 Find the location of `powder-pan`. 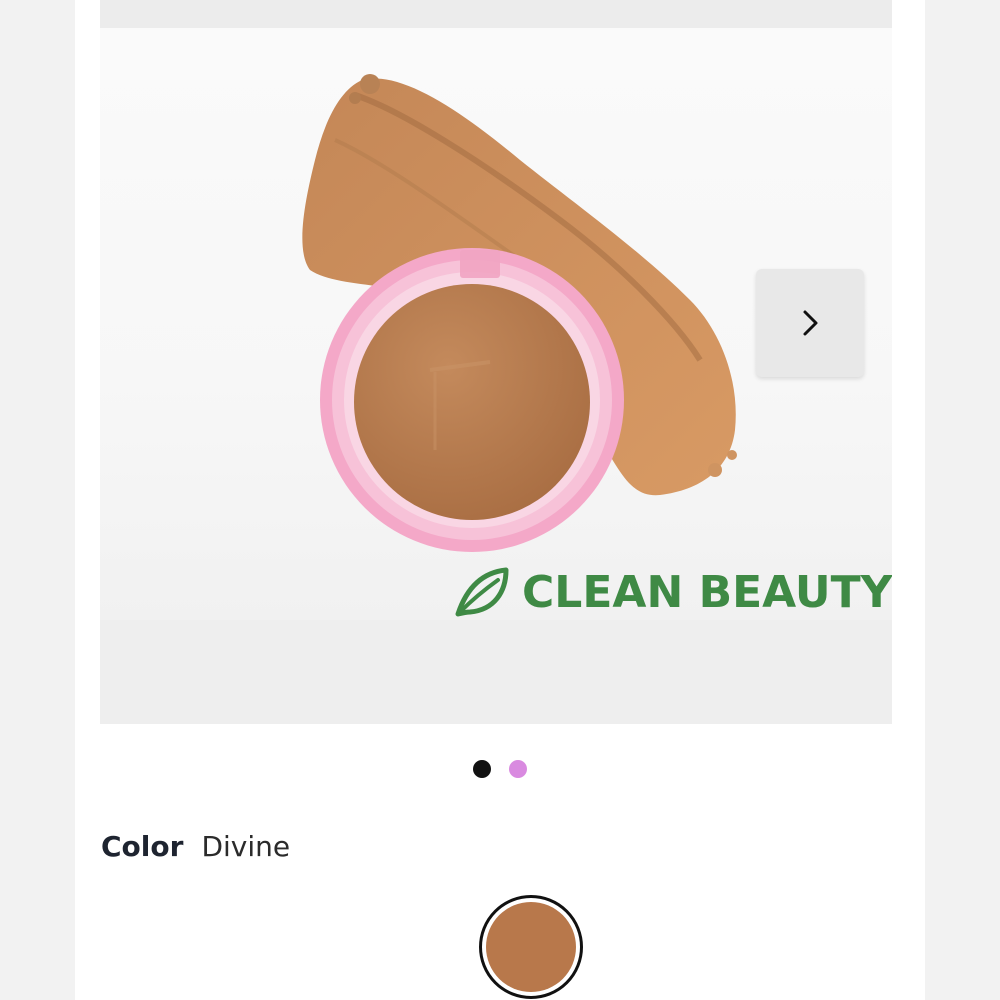

powder-pan is located at coordinates (472, 402).